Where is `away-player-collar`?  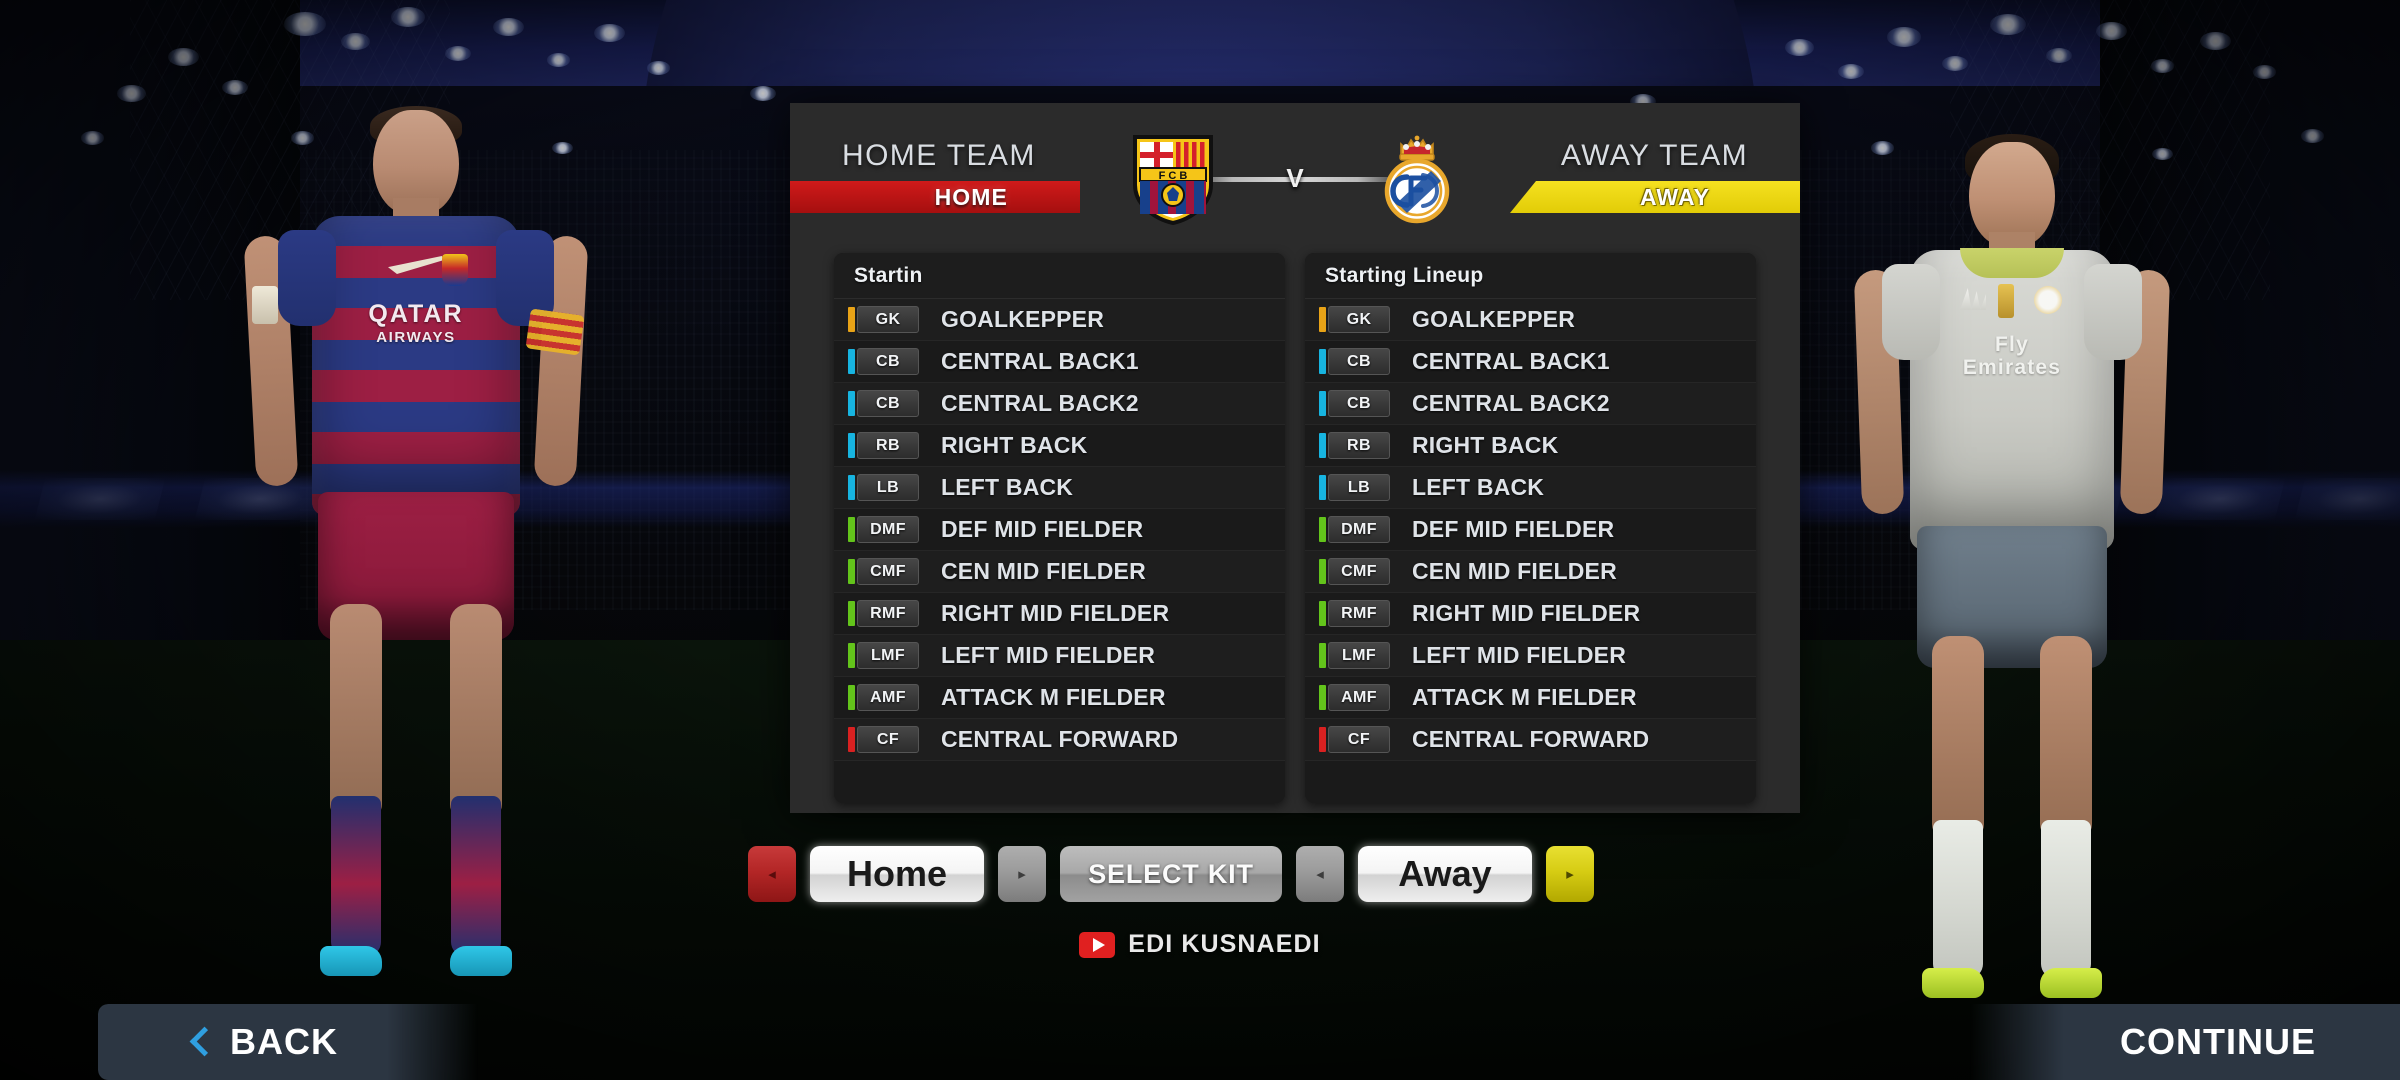
away-player-collar is located at coordinates (2012, 263).